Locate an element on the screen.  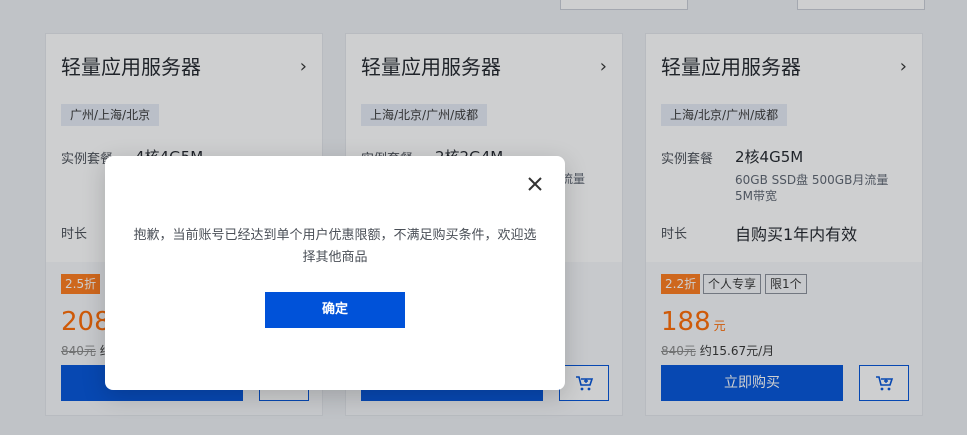
close-icon is located at coordinates (535, 184).